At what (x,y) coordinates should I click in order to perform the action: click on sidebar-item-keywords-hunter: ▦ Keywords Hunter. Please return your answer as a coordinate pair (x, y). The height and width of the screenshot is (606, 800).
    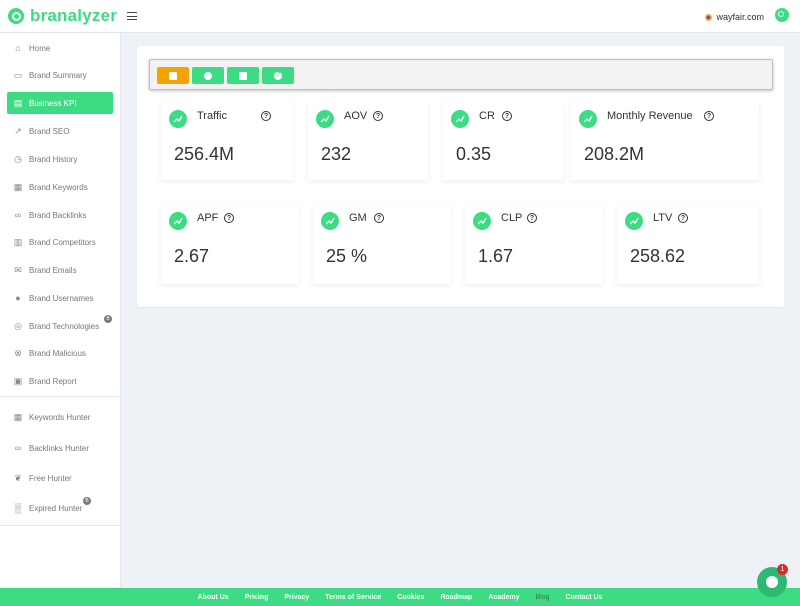
    Looking at the image, I should click on (60, 417).